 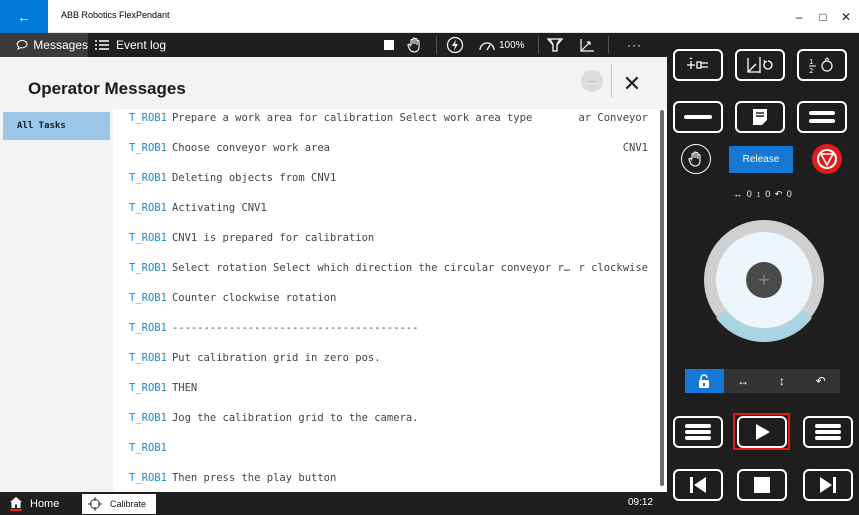 I want to click on document-icon, so click(x=760, y=117).